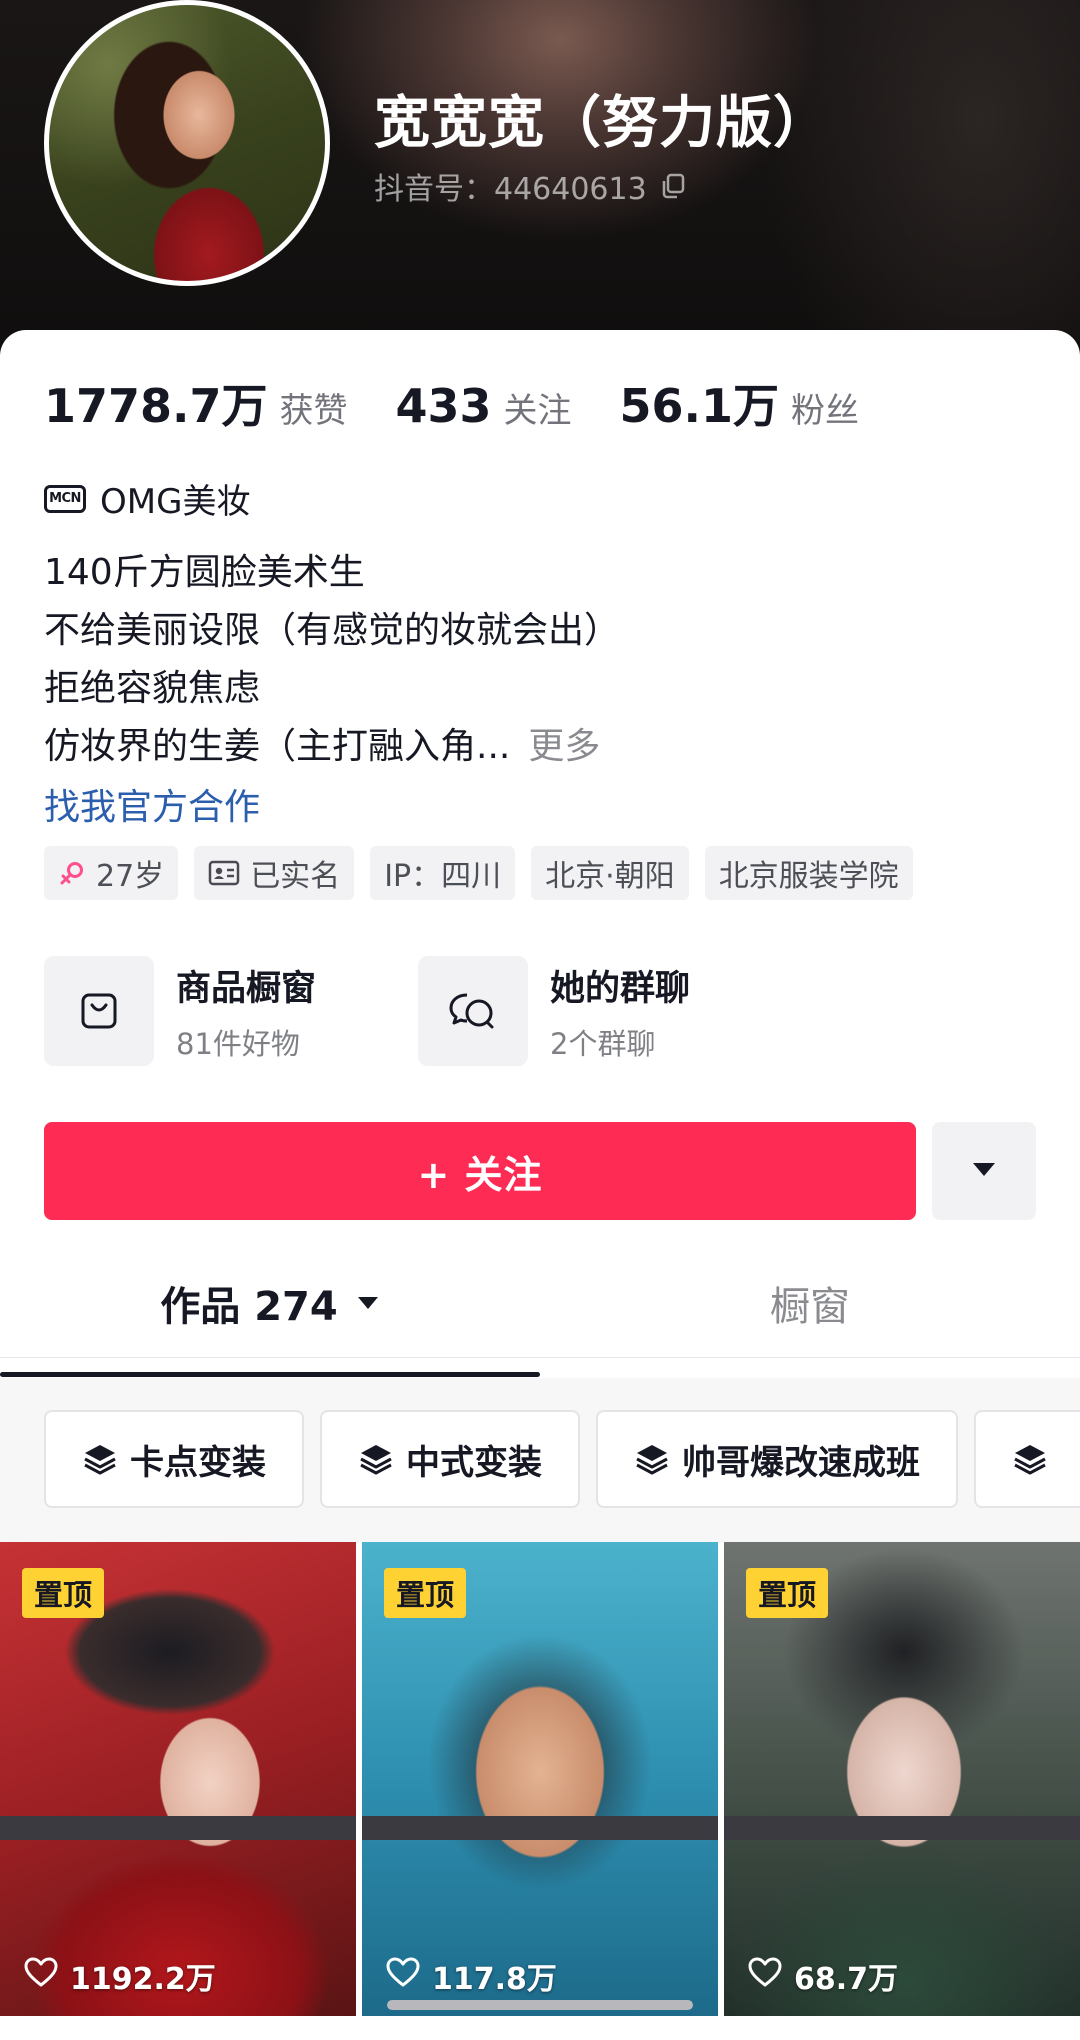 This screenshot has height=2040, width=1080. Describe the element at coordinates (99, 1011) in the screenshot. I see `shopping-bag-icon` at that location.